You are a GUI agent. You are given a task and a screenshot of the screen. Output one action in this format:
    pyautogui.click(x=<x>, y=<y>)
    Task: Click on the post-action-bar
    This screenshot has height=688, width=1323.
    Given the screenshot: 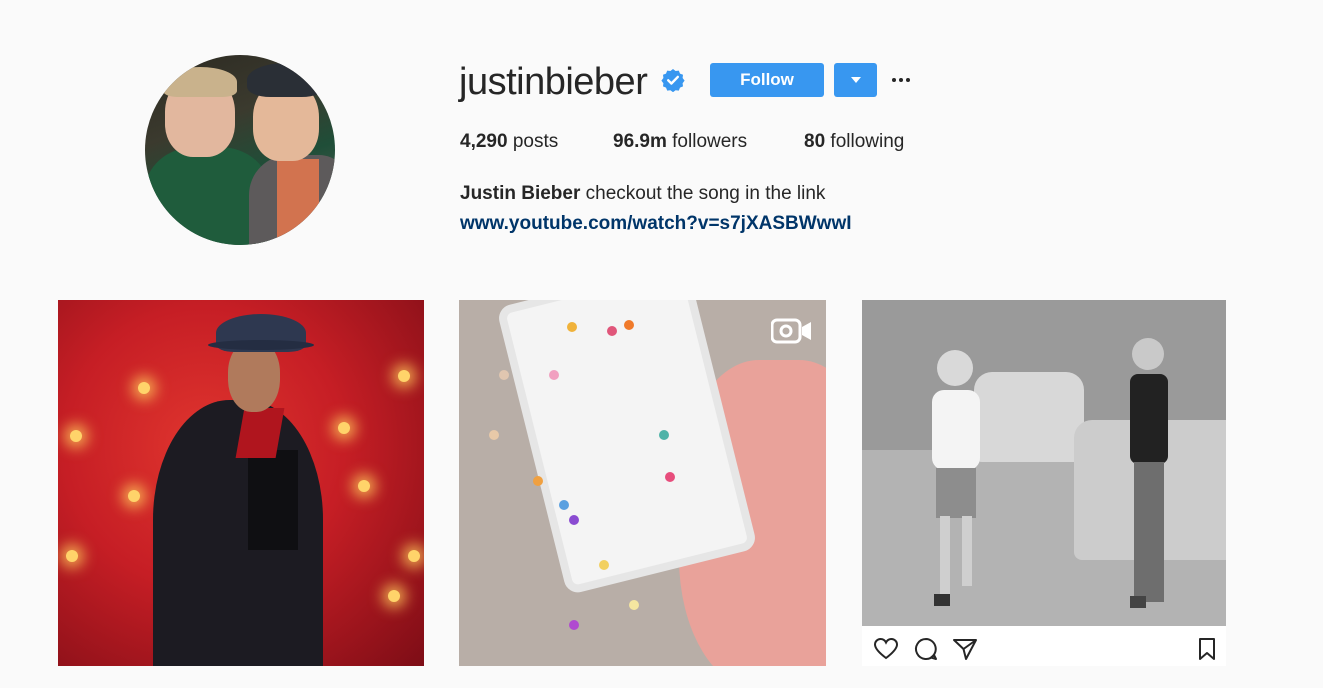 What is the action you would take?
    pyautogui.click(x=1044, y=646)
    